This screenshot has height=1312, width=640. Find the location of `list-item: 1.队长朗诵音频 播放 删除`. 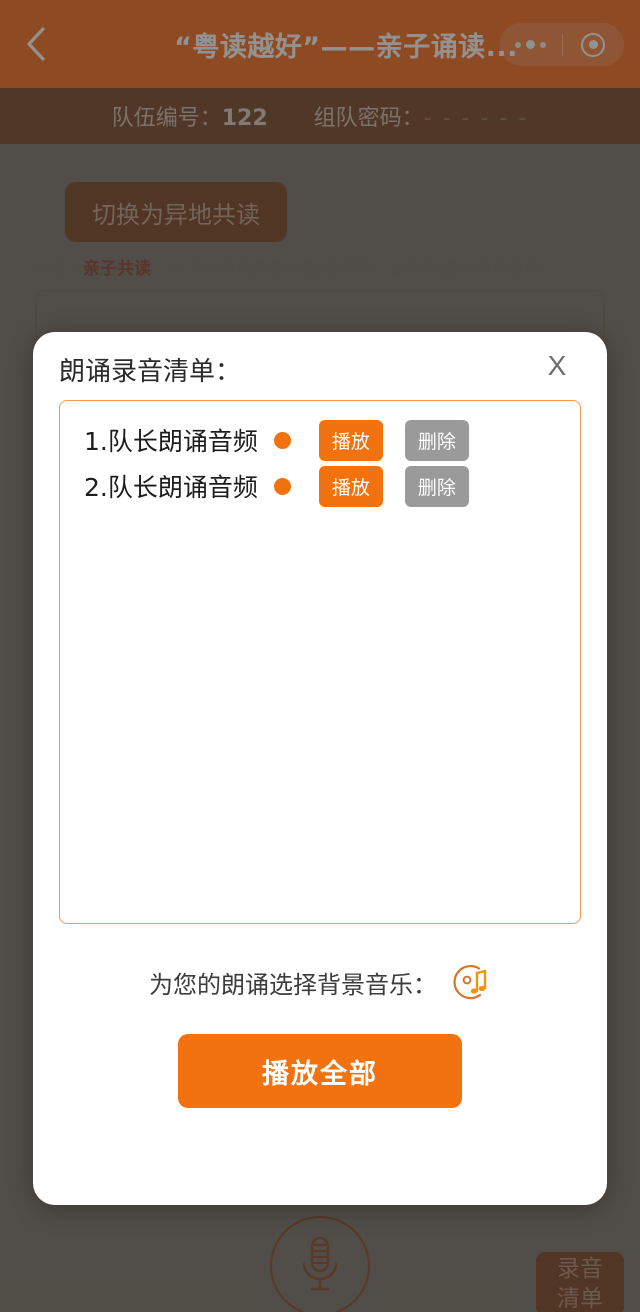

list-item: 1.队长朗诵音频 播放 删除 is located at coordinates (320, 440).